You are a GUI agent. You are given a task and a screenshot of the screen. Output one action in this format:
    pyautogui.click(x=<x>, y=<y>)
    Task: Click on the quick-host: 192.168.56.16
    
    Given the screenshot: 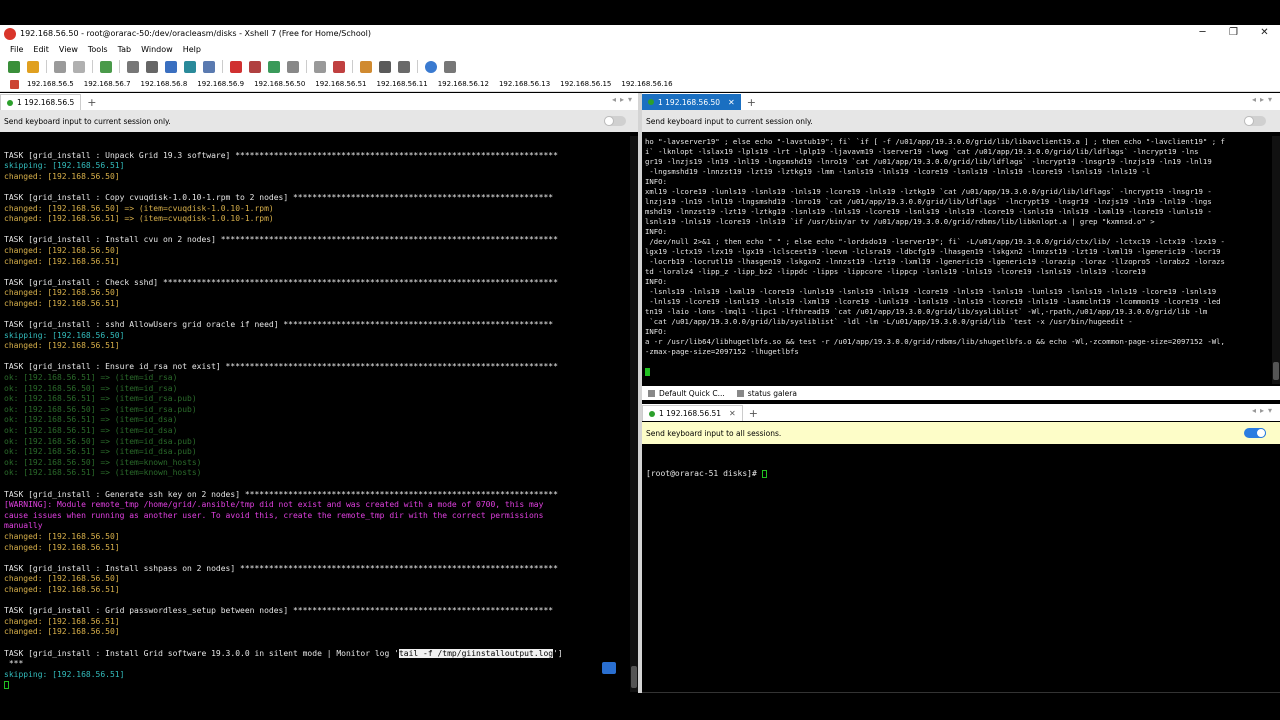 What is the action you would take?
    pyautogui.click(x=646, y=84)
    